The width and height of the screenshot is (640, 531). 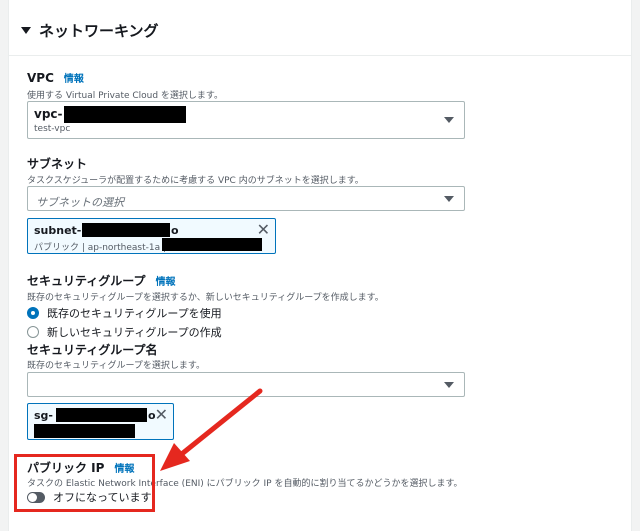 I want to click on vpc-name: test-vpc, so click(x=52, y=129).